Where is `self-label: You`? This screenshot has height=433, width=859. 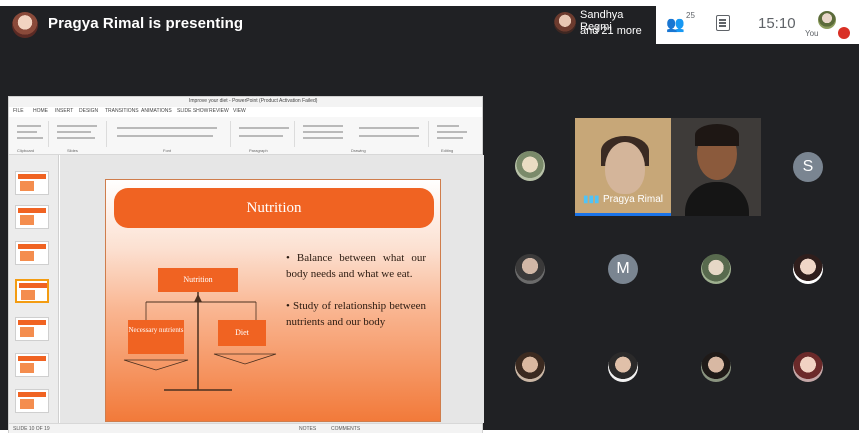
self-label: You is located at coordinates (812, 33).